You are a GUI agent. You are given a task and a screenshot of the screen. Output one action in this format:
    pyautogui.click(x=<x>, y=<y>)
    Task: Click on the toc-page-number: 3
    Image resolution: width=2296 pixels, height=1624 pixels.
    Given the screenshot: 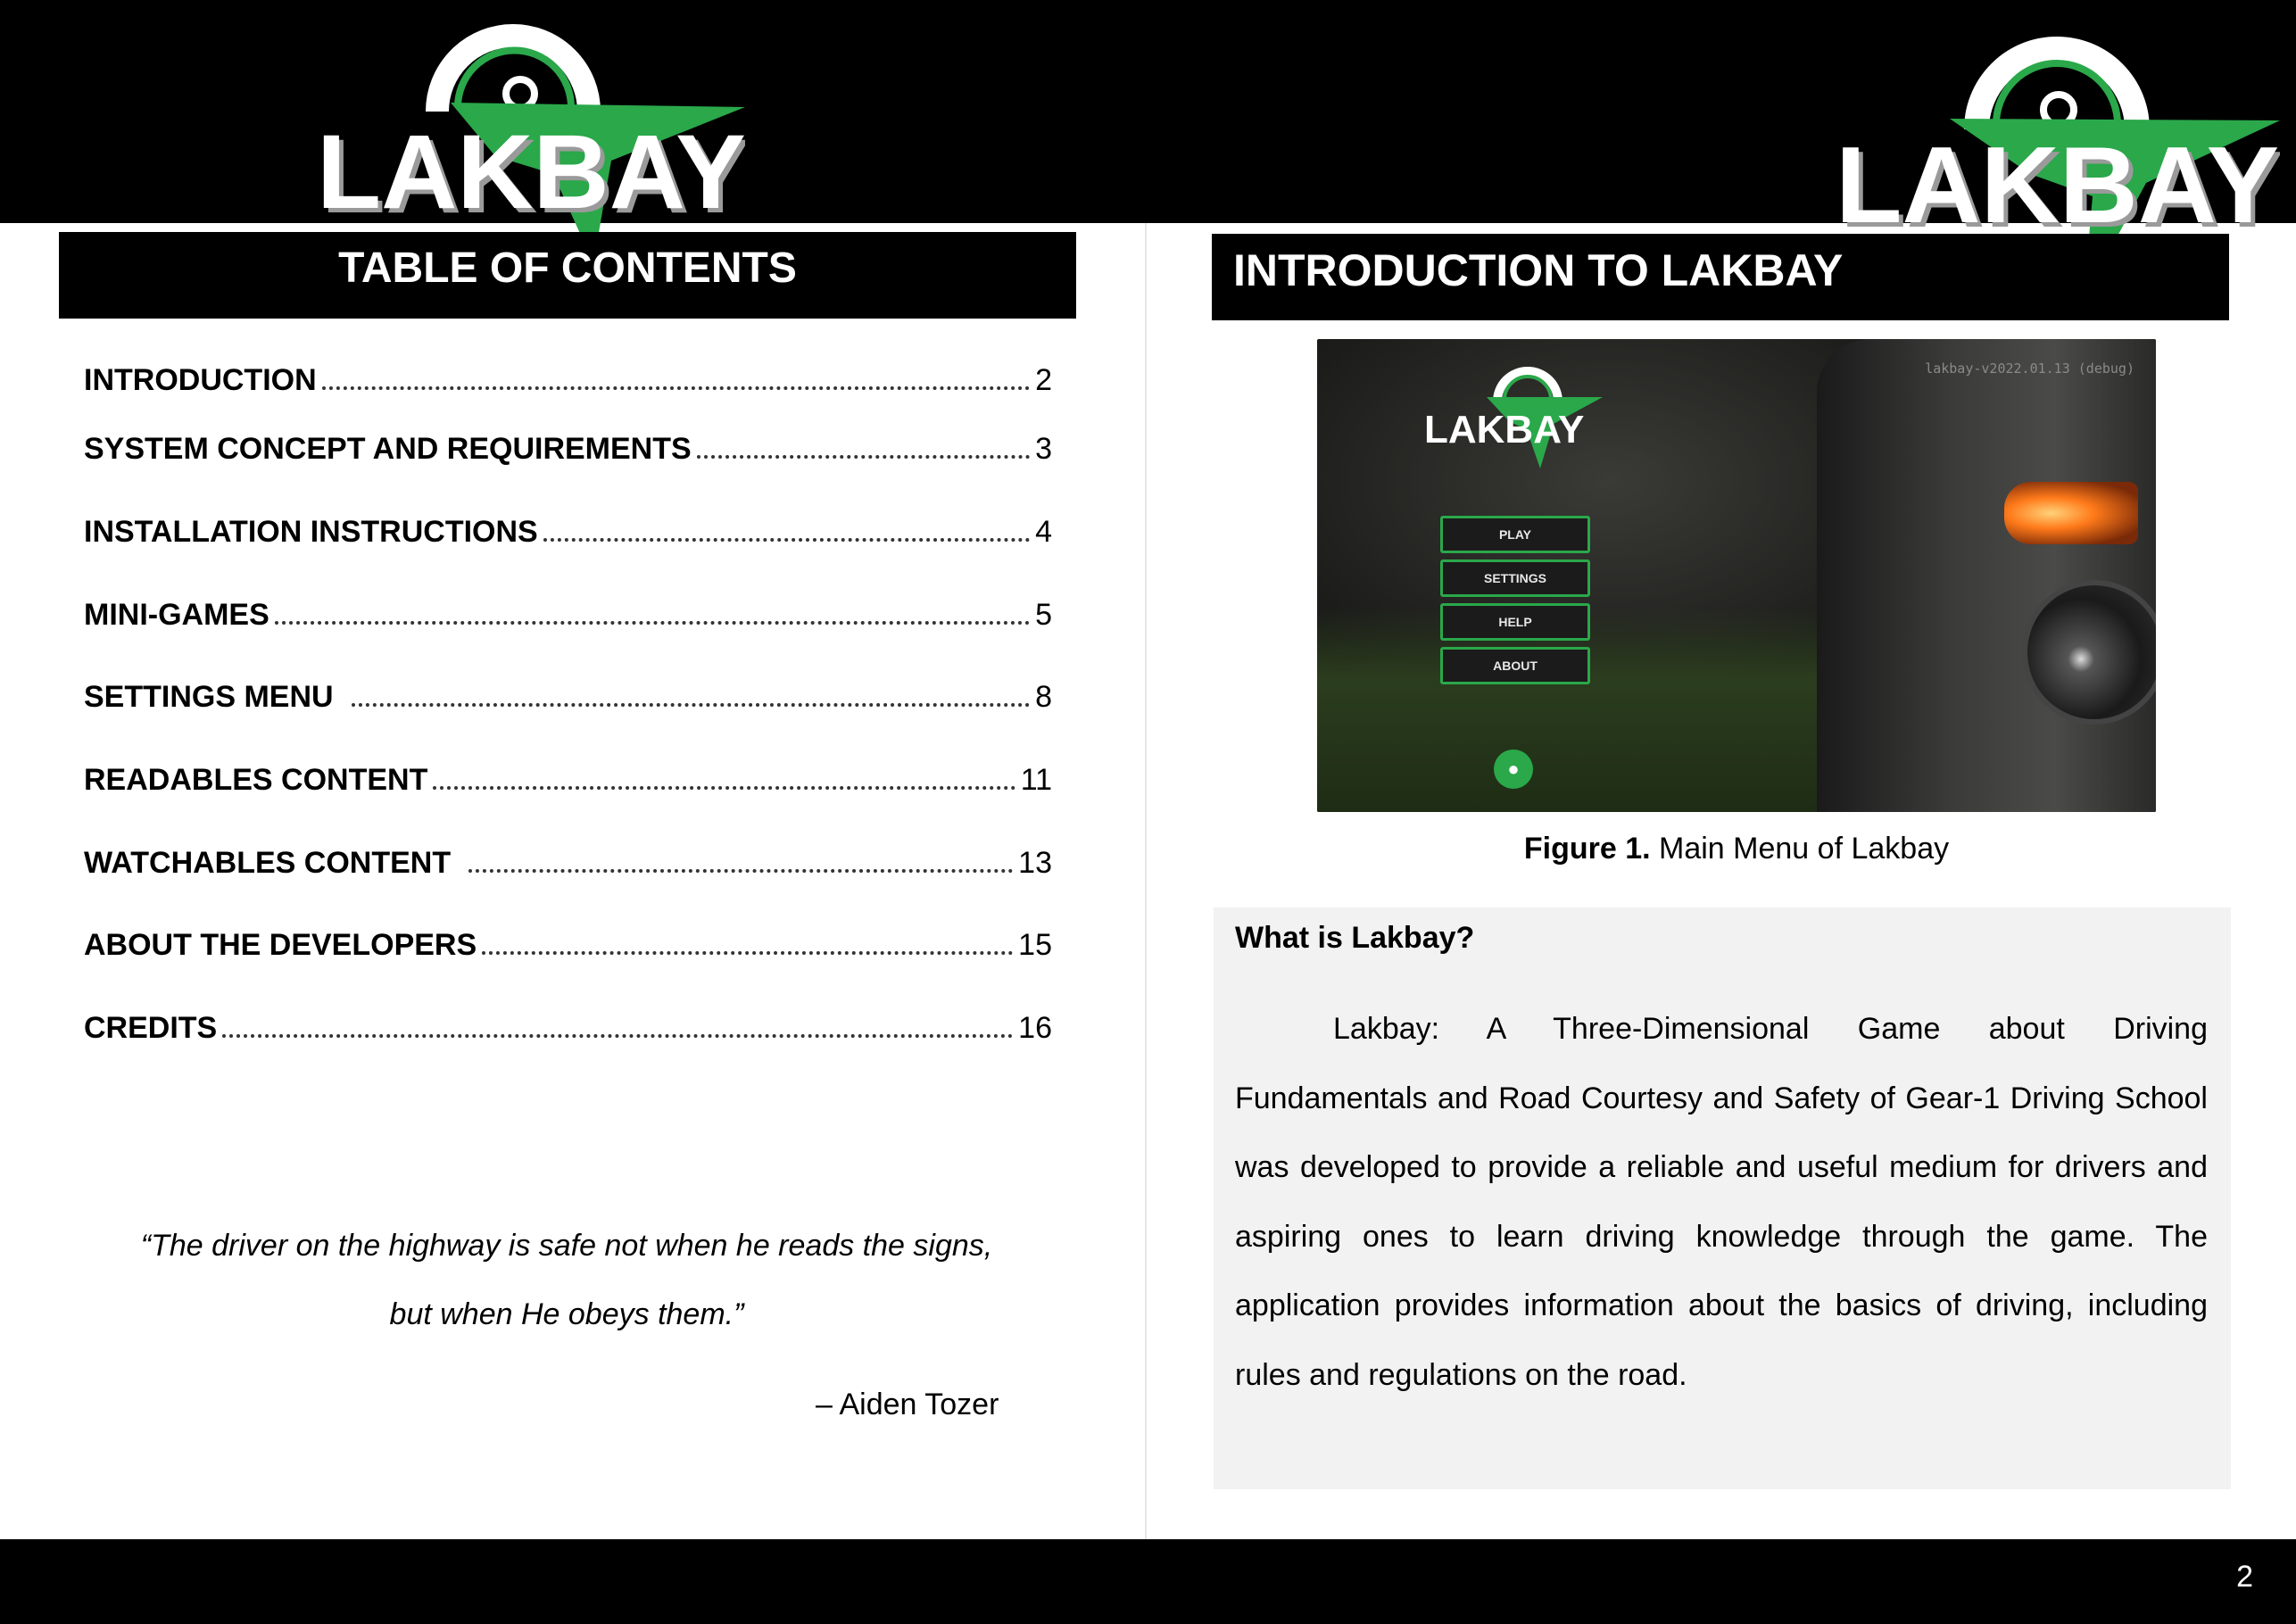 What is the action you would take?
    pyautogui.click(x=1044, y=449)
    